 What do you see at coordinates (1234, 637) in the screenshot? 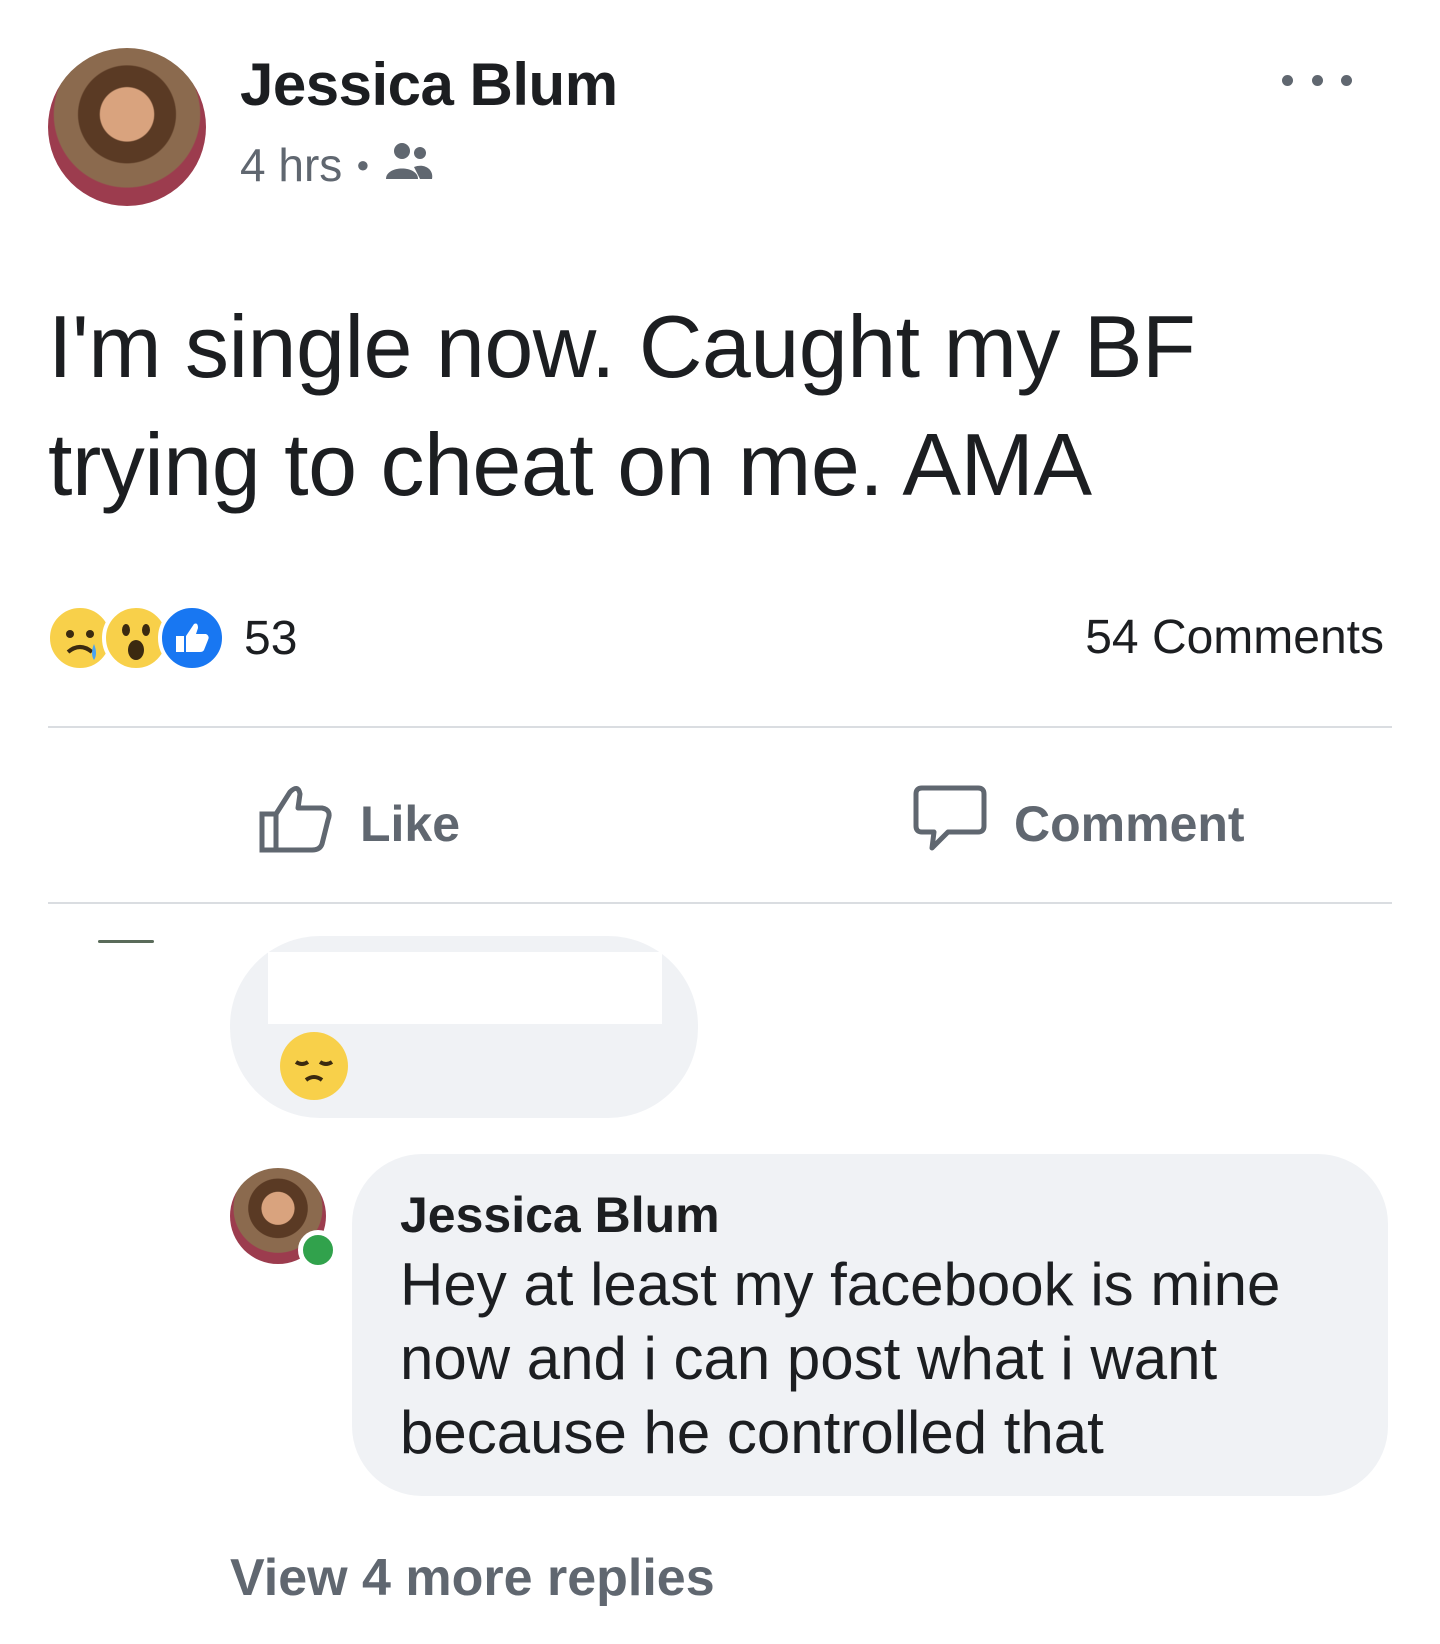
I see `comments-count-link: 54 Comments` at bounding box center [1234, 637].